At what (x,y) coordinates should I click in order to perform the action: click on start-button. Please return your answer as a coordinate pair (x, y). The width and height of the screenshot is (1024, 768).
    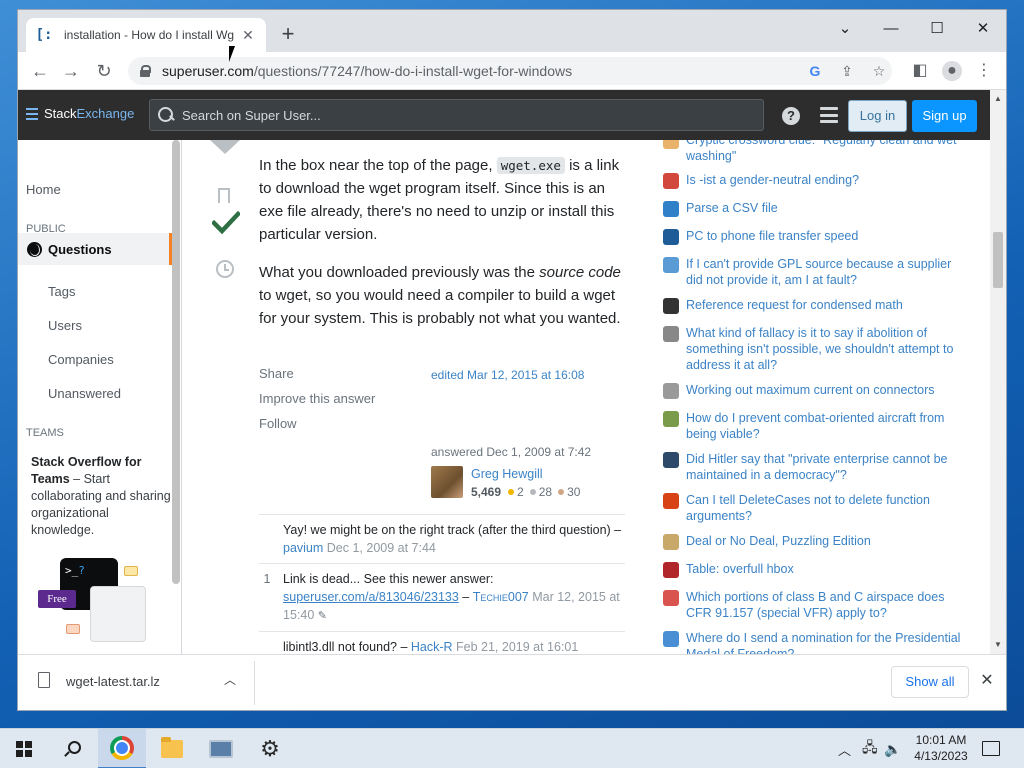
    Looking at the image, I should click on (24, 748).